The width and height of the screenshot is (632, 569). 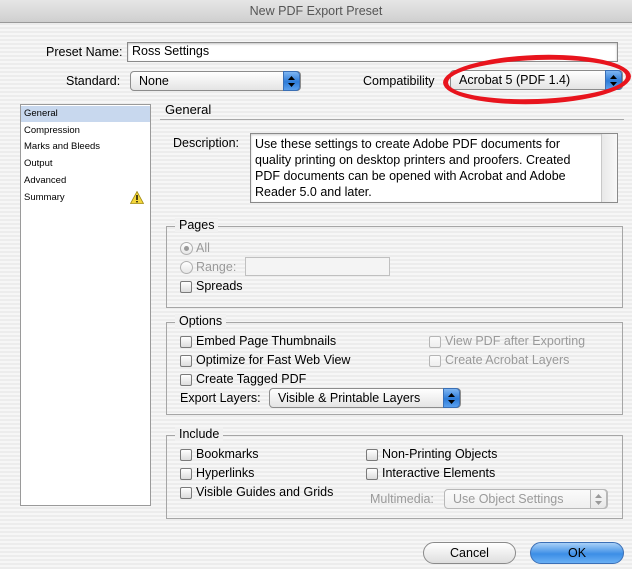 What do you see at coordinates (85, 131) in the screenshot?
I see `sidebar-item-compression: Compression` at bounding box center [85, 131].